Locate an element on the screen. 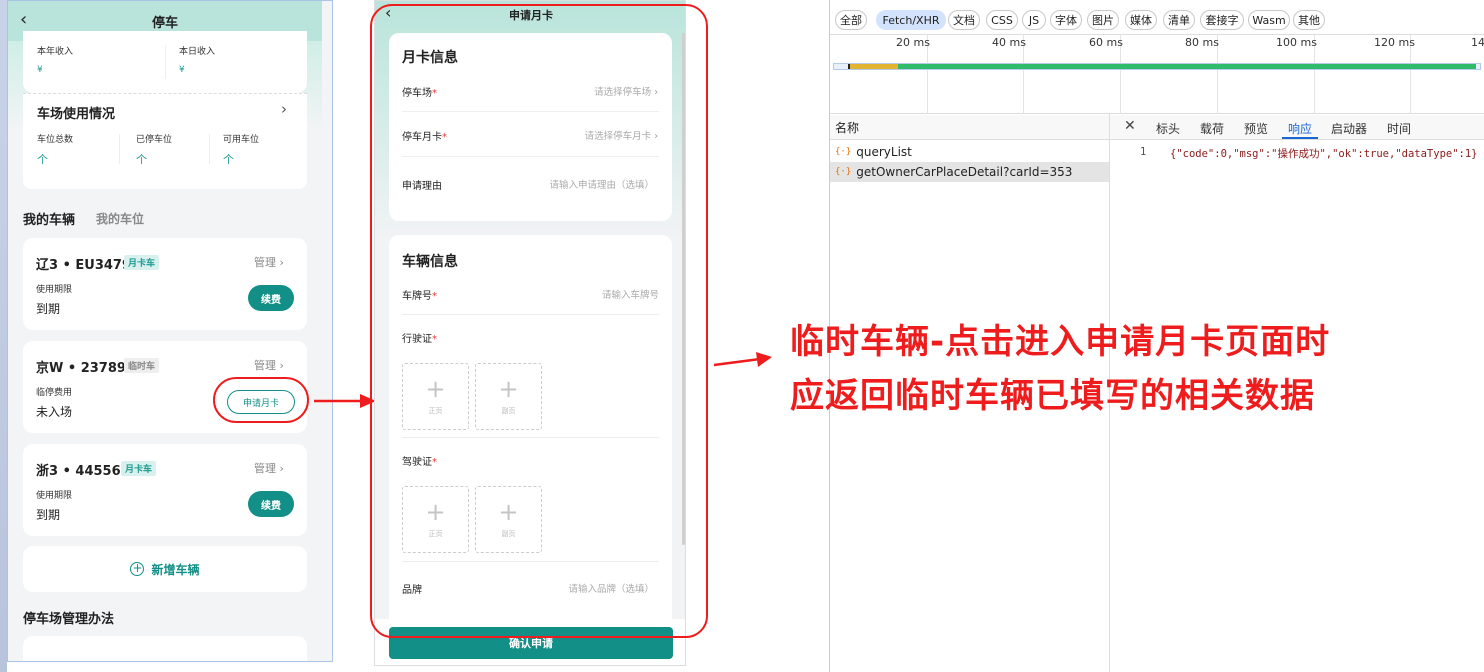 Image resolution: width=1484 pixels, height=672 pixels. rules-card is located at coordinates (165, 648).